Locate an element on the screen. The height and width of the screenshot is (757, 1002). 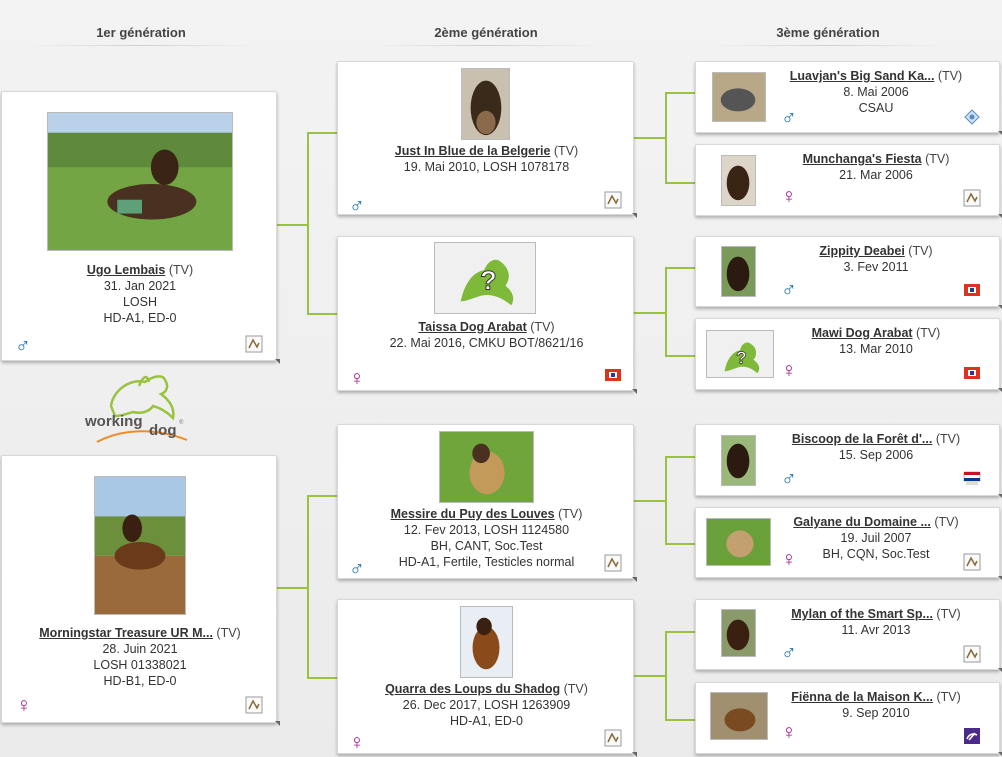
ancestor-card: Zippity Deabei (TV) 3. Fev 2011 ♂ is located at coordinates (848, 273).